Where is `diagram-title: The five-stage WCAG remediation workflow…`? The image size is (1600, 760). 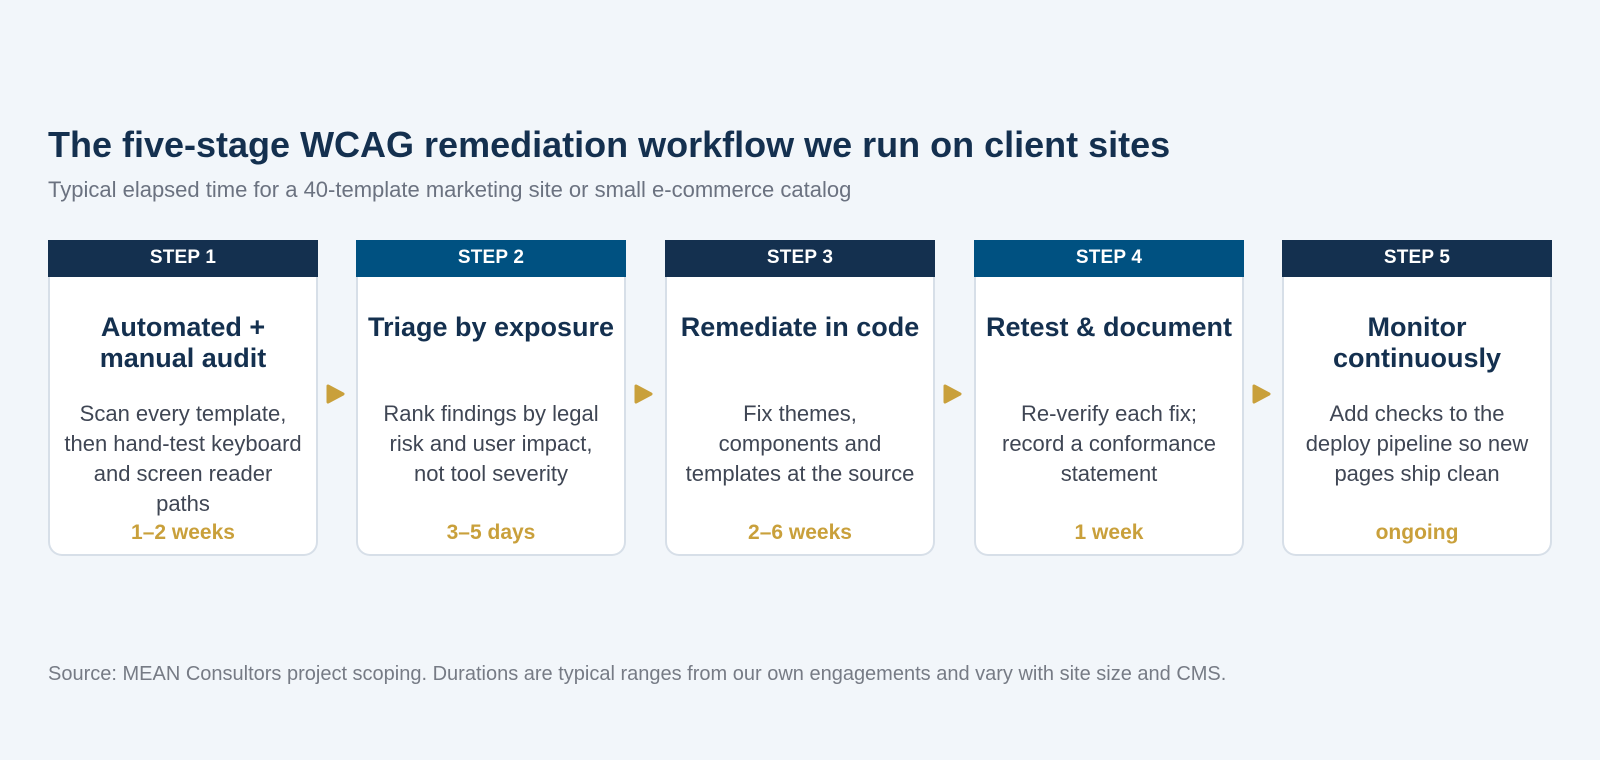
diagram-title: The five-stage WCAG remediation workflow… is located at coordinates (609, 144).